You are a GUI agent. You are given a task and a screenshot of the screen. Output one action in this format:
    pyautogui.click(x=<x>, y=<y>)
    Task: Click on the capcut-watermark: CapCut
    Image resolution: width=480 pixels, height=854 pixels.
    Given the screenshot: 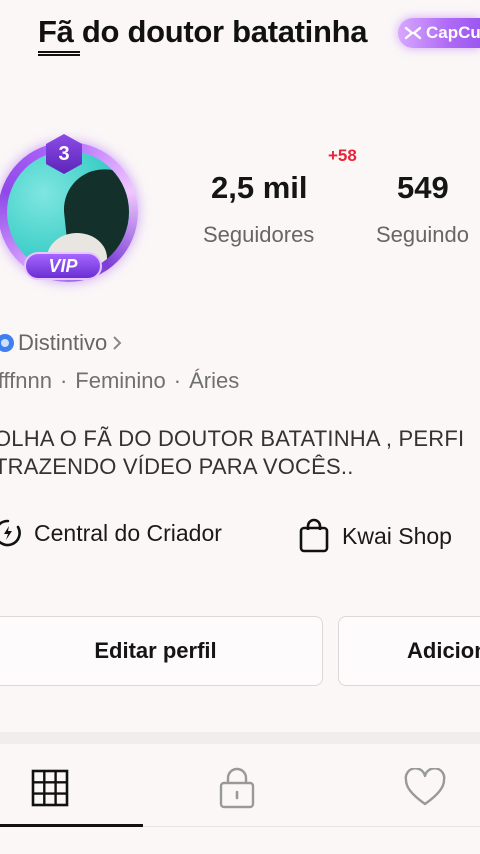 What is the action you would take?
    pyautogui.click(x=439, y=33)
    